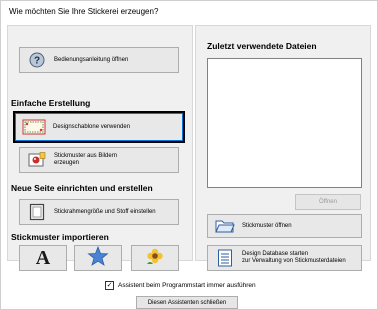  I want to click on folder-open-icon, so click(225, 226).